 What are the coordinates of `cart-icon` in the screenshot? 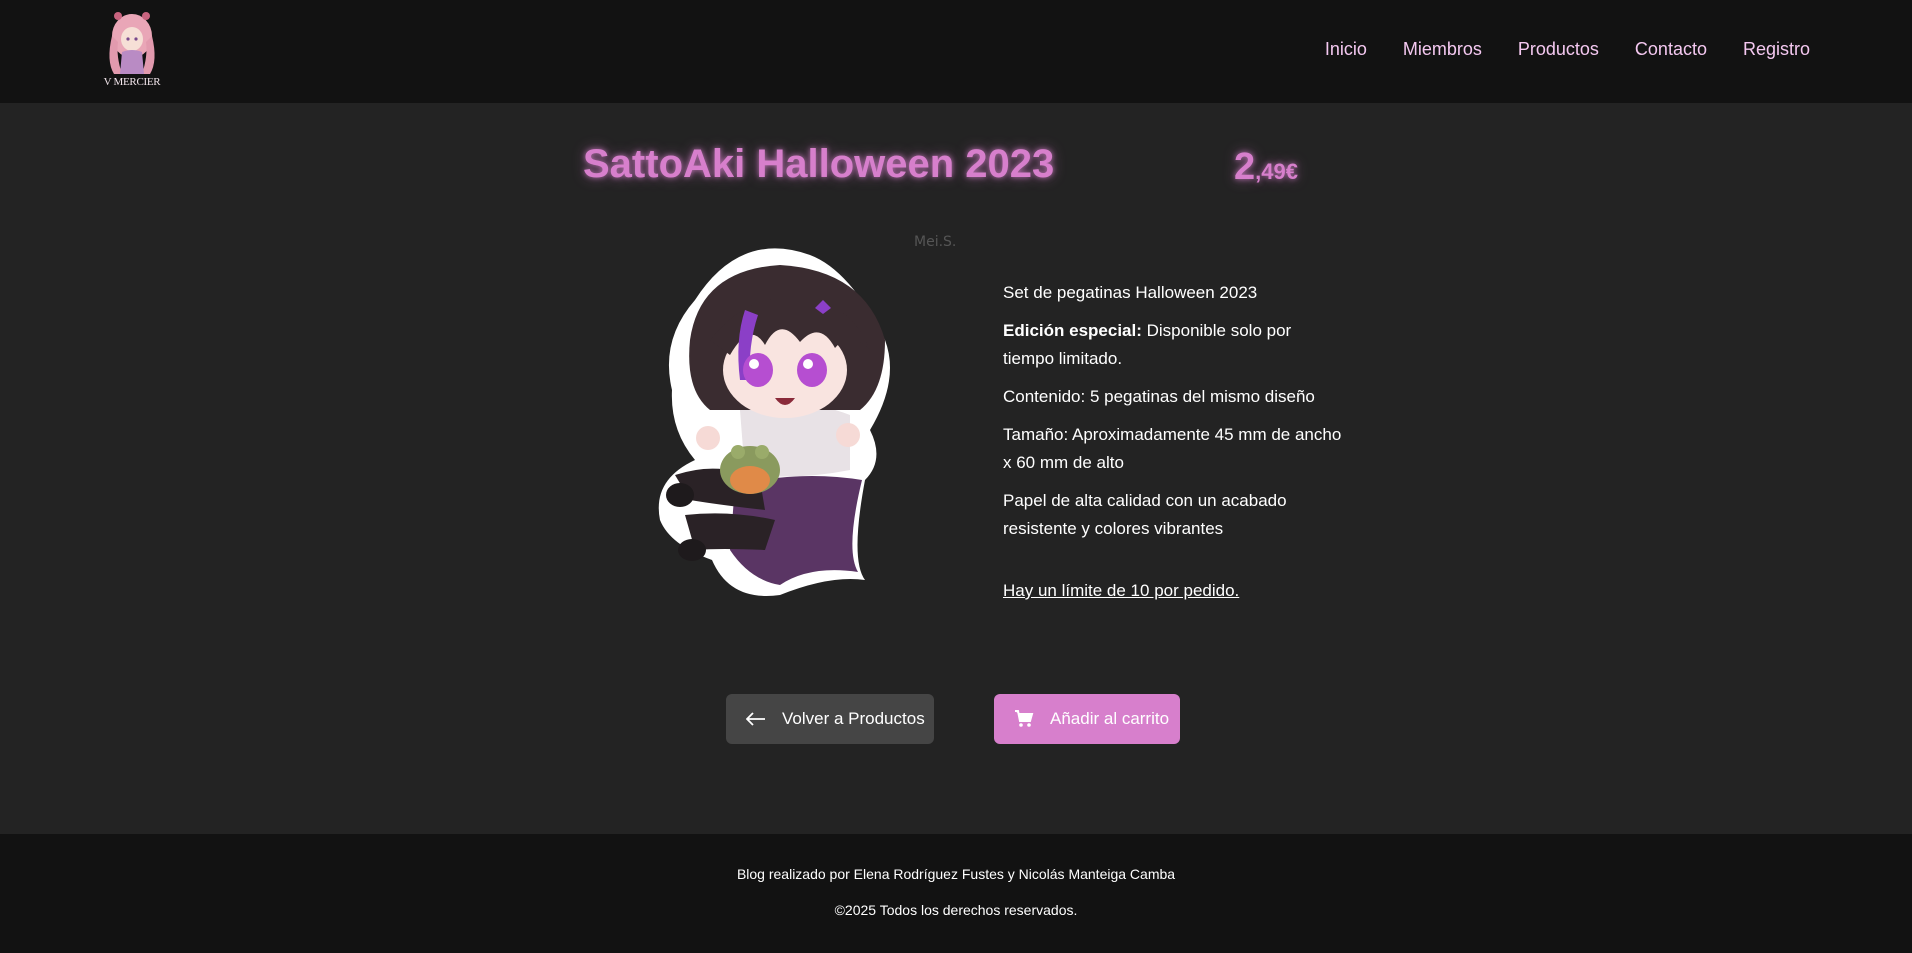 It's located at (1024, 718).